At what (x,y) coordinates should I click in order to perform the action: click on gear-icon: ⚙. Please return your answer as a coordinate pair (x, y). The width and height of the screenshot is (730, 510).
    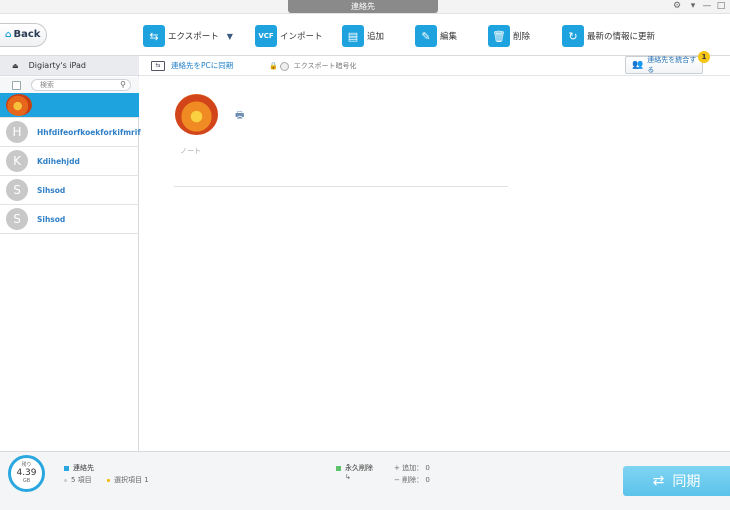
    Looking at the image, I should click on (677, 6).